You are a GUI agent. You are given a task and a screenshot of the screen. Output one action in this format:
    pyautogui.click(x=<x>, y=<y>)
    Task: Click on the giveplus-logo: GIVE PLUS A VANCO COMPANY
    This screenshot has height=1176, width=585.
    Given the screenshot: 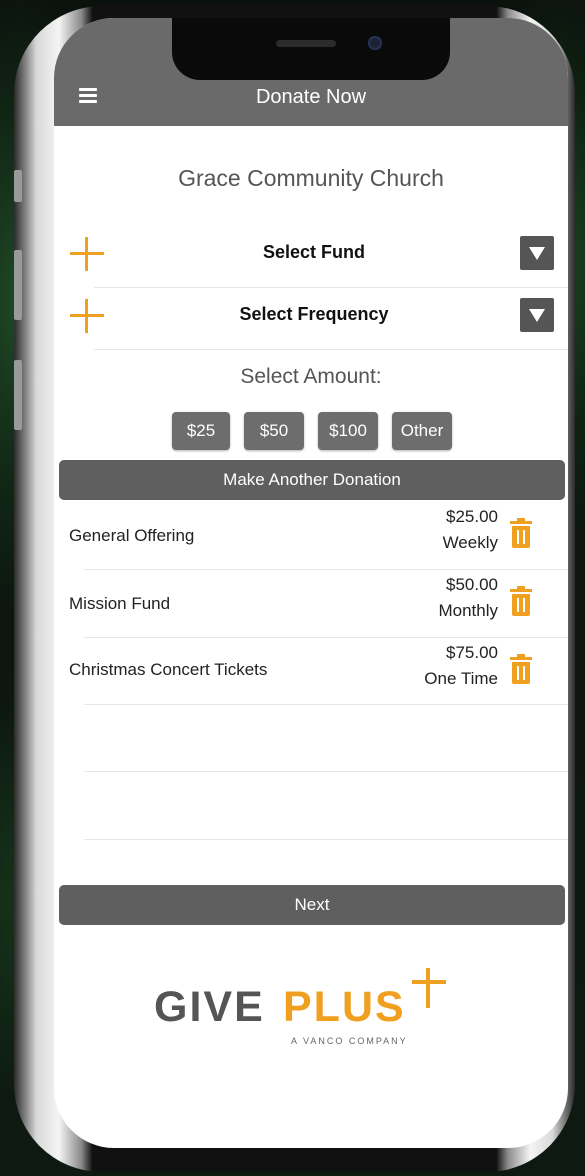 What is the action you would take?
    pyautogui.click(x=304, y=1018)
    